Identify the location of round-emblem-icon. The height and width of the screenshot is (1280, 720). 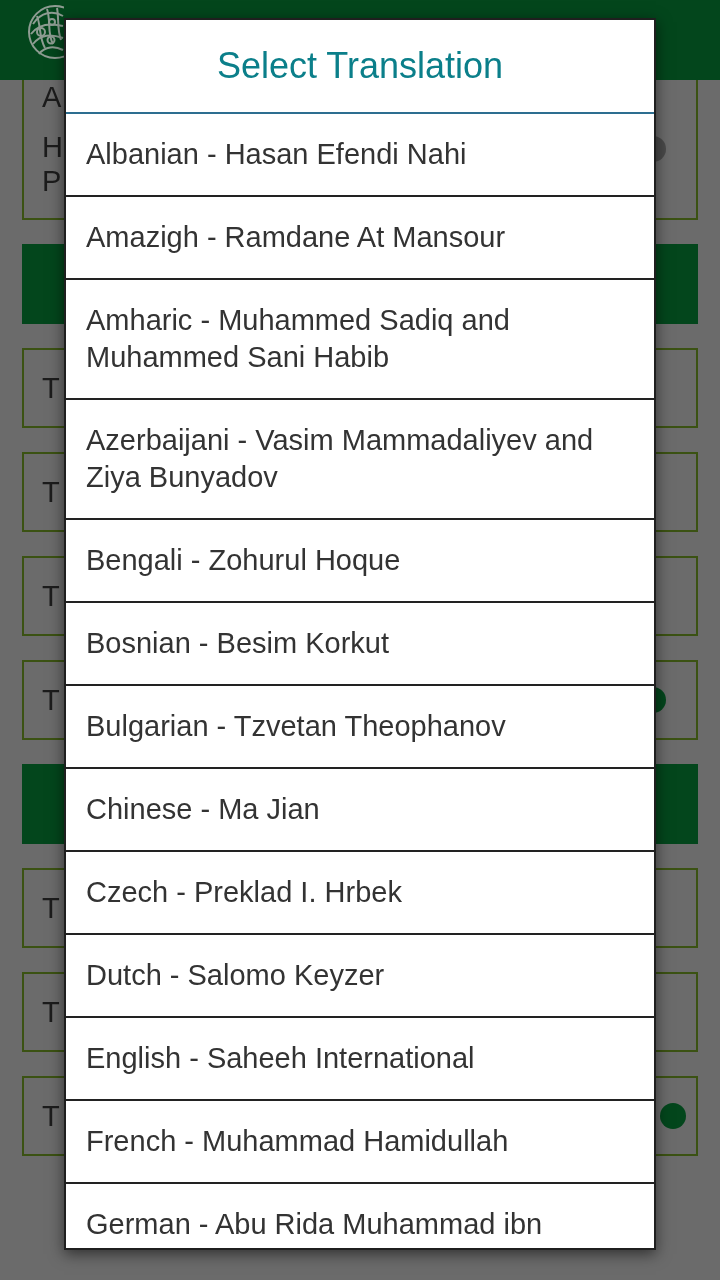
(45, 32).